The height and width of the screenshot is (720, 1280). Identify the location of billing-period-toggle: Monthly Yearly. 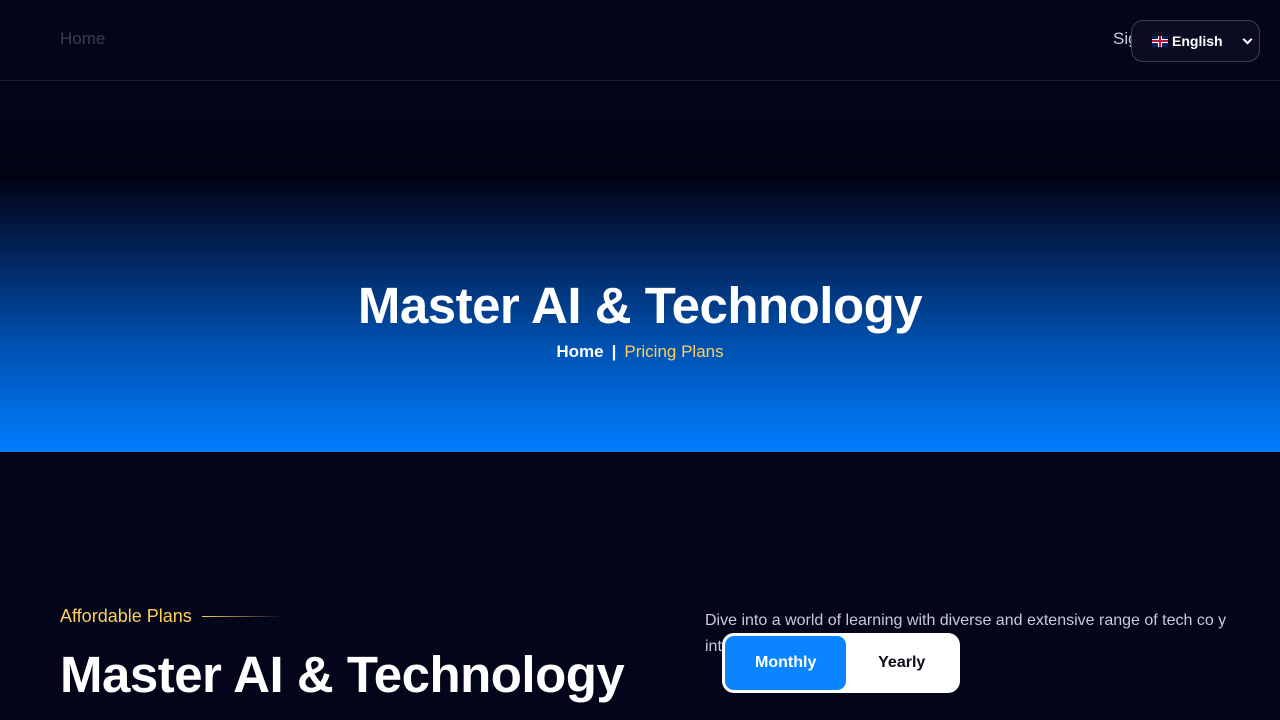
(841, 663).